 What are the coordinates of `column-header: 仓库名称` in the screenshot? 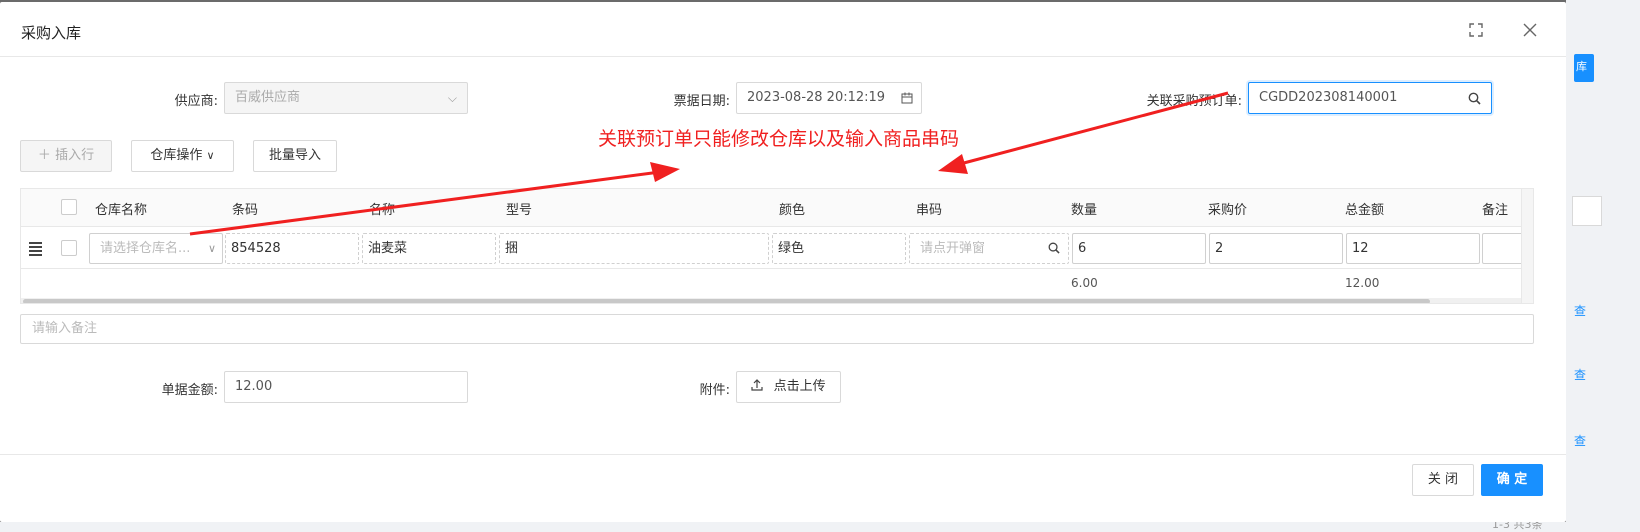 It's located at (121, 210).